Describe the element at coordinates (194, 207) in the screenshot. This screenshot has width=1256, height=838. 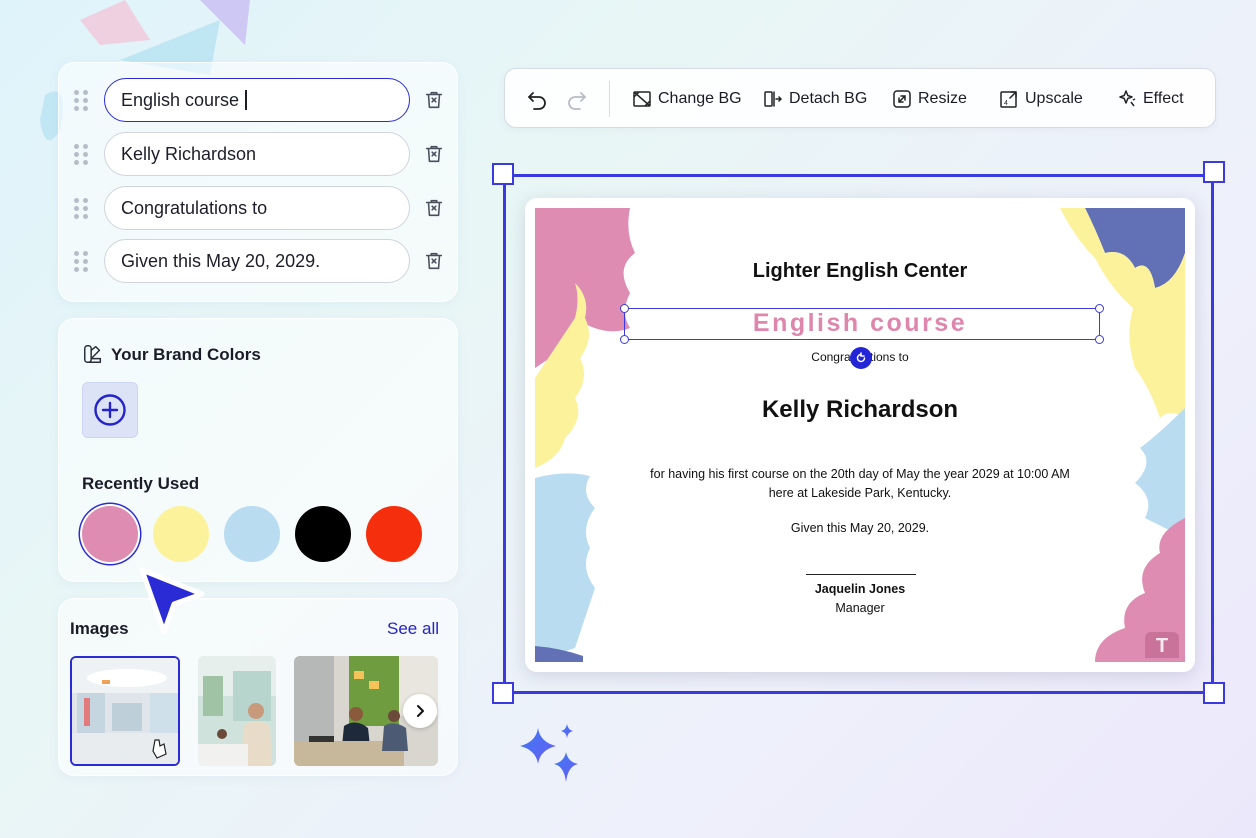
I see `text-field-value: Congratulations to` at that location.